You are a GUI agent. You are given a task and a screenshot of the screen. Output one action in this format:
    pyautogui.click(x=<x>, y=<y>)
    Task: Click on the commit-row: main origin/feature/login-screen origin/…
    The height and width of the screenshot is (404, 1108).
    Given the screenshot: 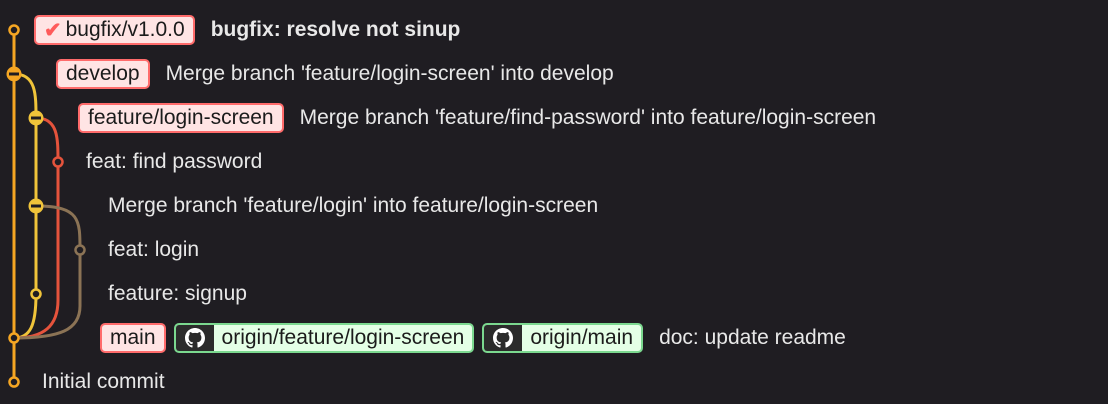 What is the action you would take?
    pyautogui.click(x=473, y=338)
    